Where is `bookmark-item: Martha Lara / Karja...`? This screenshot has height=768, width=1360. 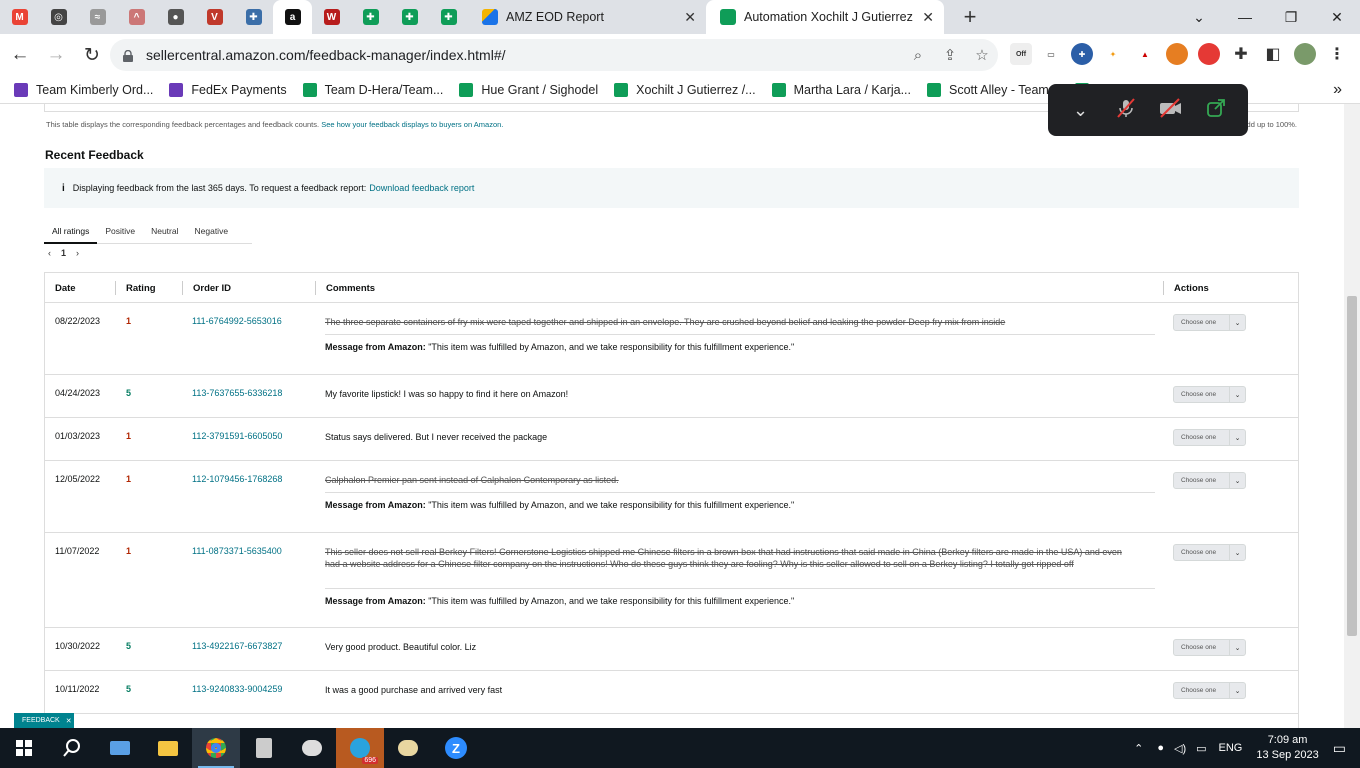 bookmark-item: Martha Lara / Karja... is located at coordinates (841, 89).